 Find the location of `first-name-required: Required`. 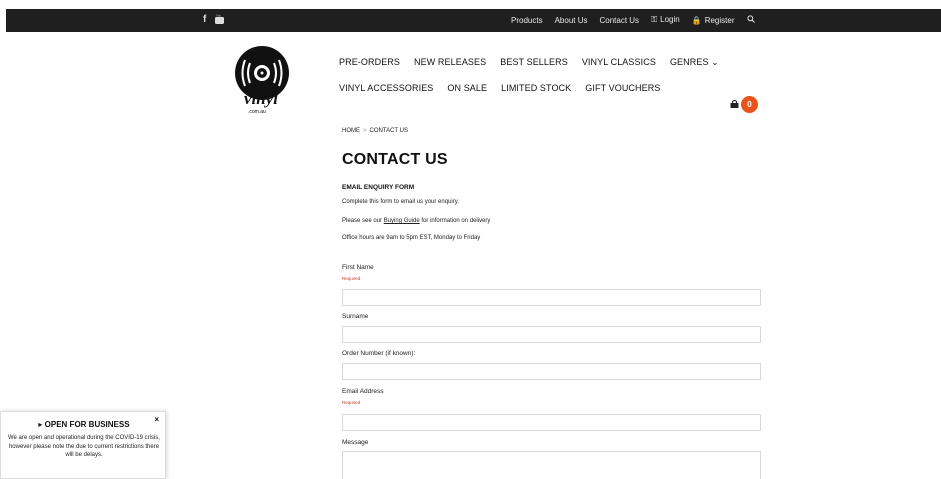

first-name-required: Required is located at coordinates (351, 278).